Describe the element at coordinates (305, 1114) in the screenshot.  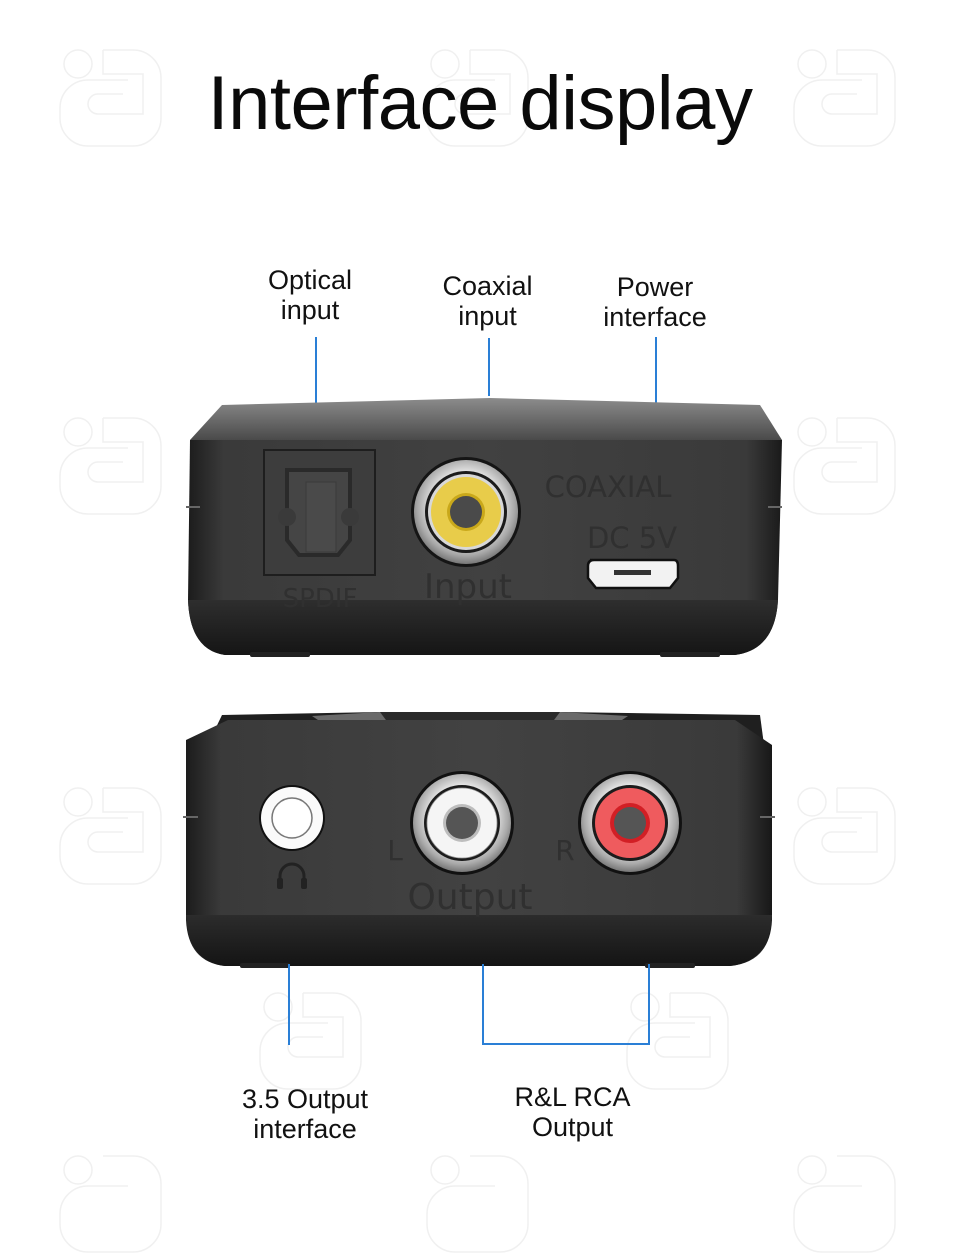
I see `headphone-output-label: 3.5 Output interface` at that location.